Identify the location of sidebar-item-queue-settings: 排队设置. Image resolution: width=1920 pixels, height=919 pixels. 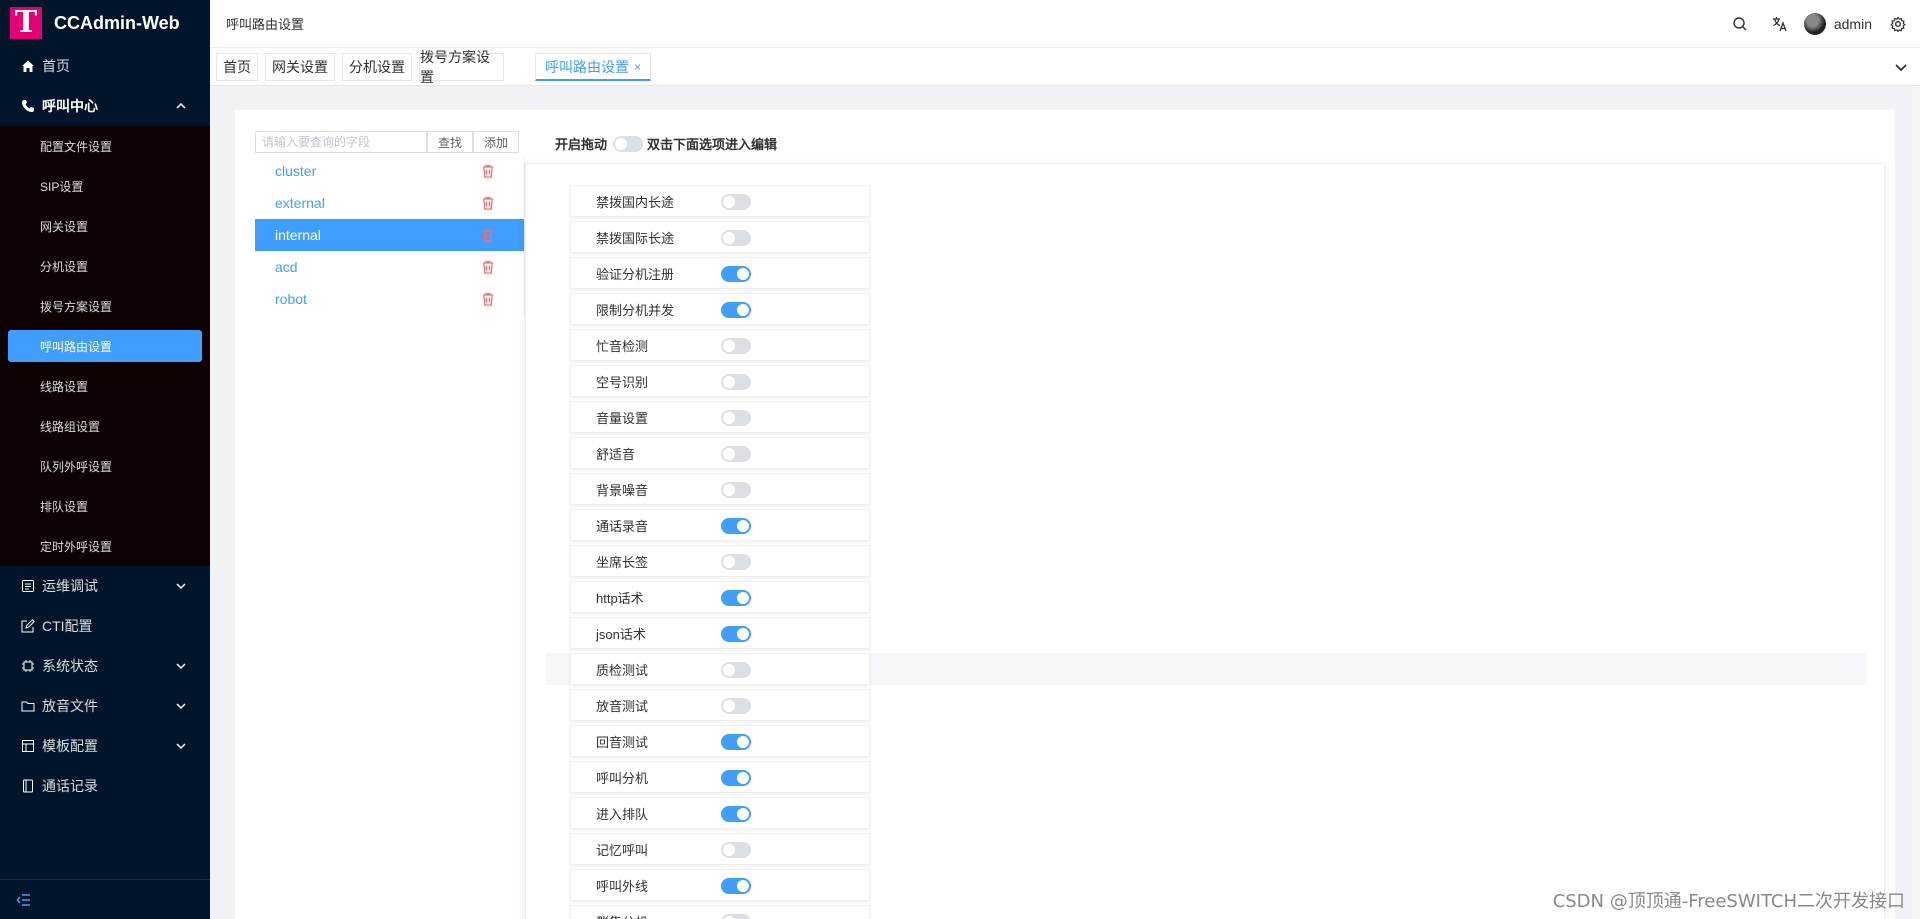
(105, 506).